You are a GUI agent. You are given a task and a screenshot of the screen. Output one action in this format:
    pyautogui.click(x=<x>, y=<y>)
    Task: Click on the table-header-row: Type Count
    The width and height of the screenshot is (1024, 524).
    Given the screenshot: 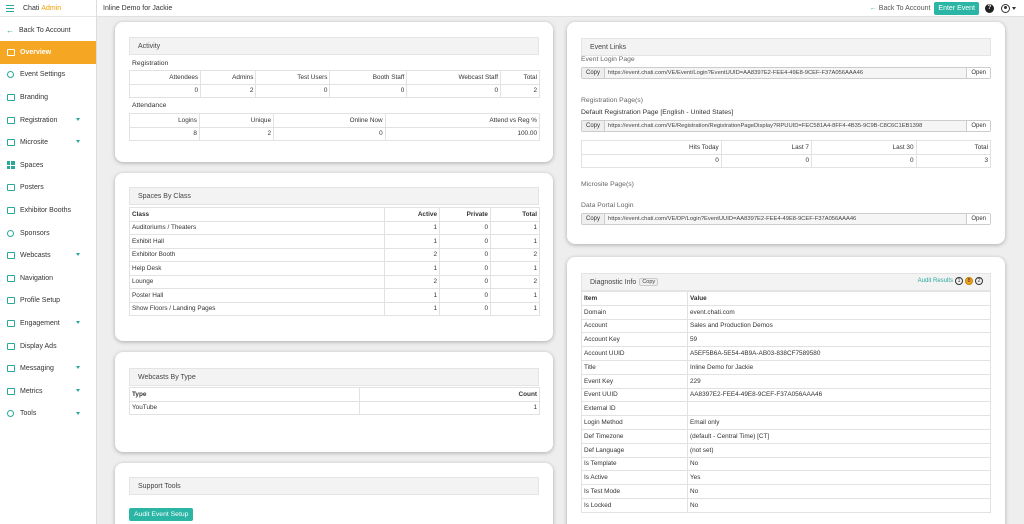 What is the action you would take?
    pyautogui.click(x=334, y=394)
    